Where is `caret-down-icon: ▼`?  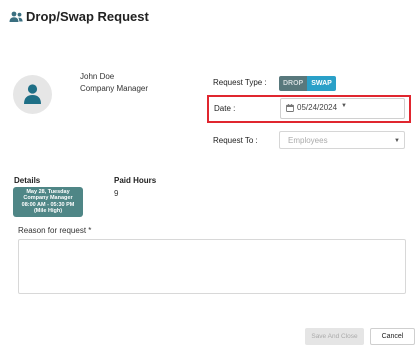
caret-down-icon: ▼ is located at coordinates (344, 106).